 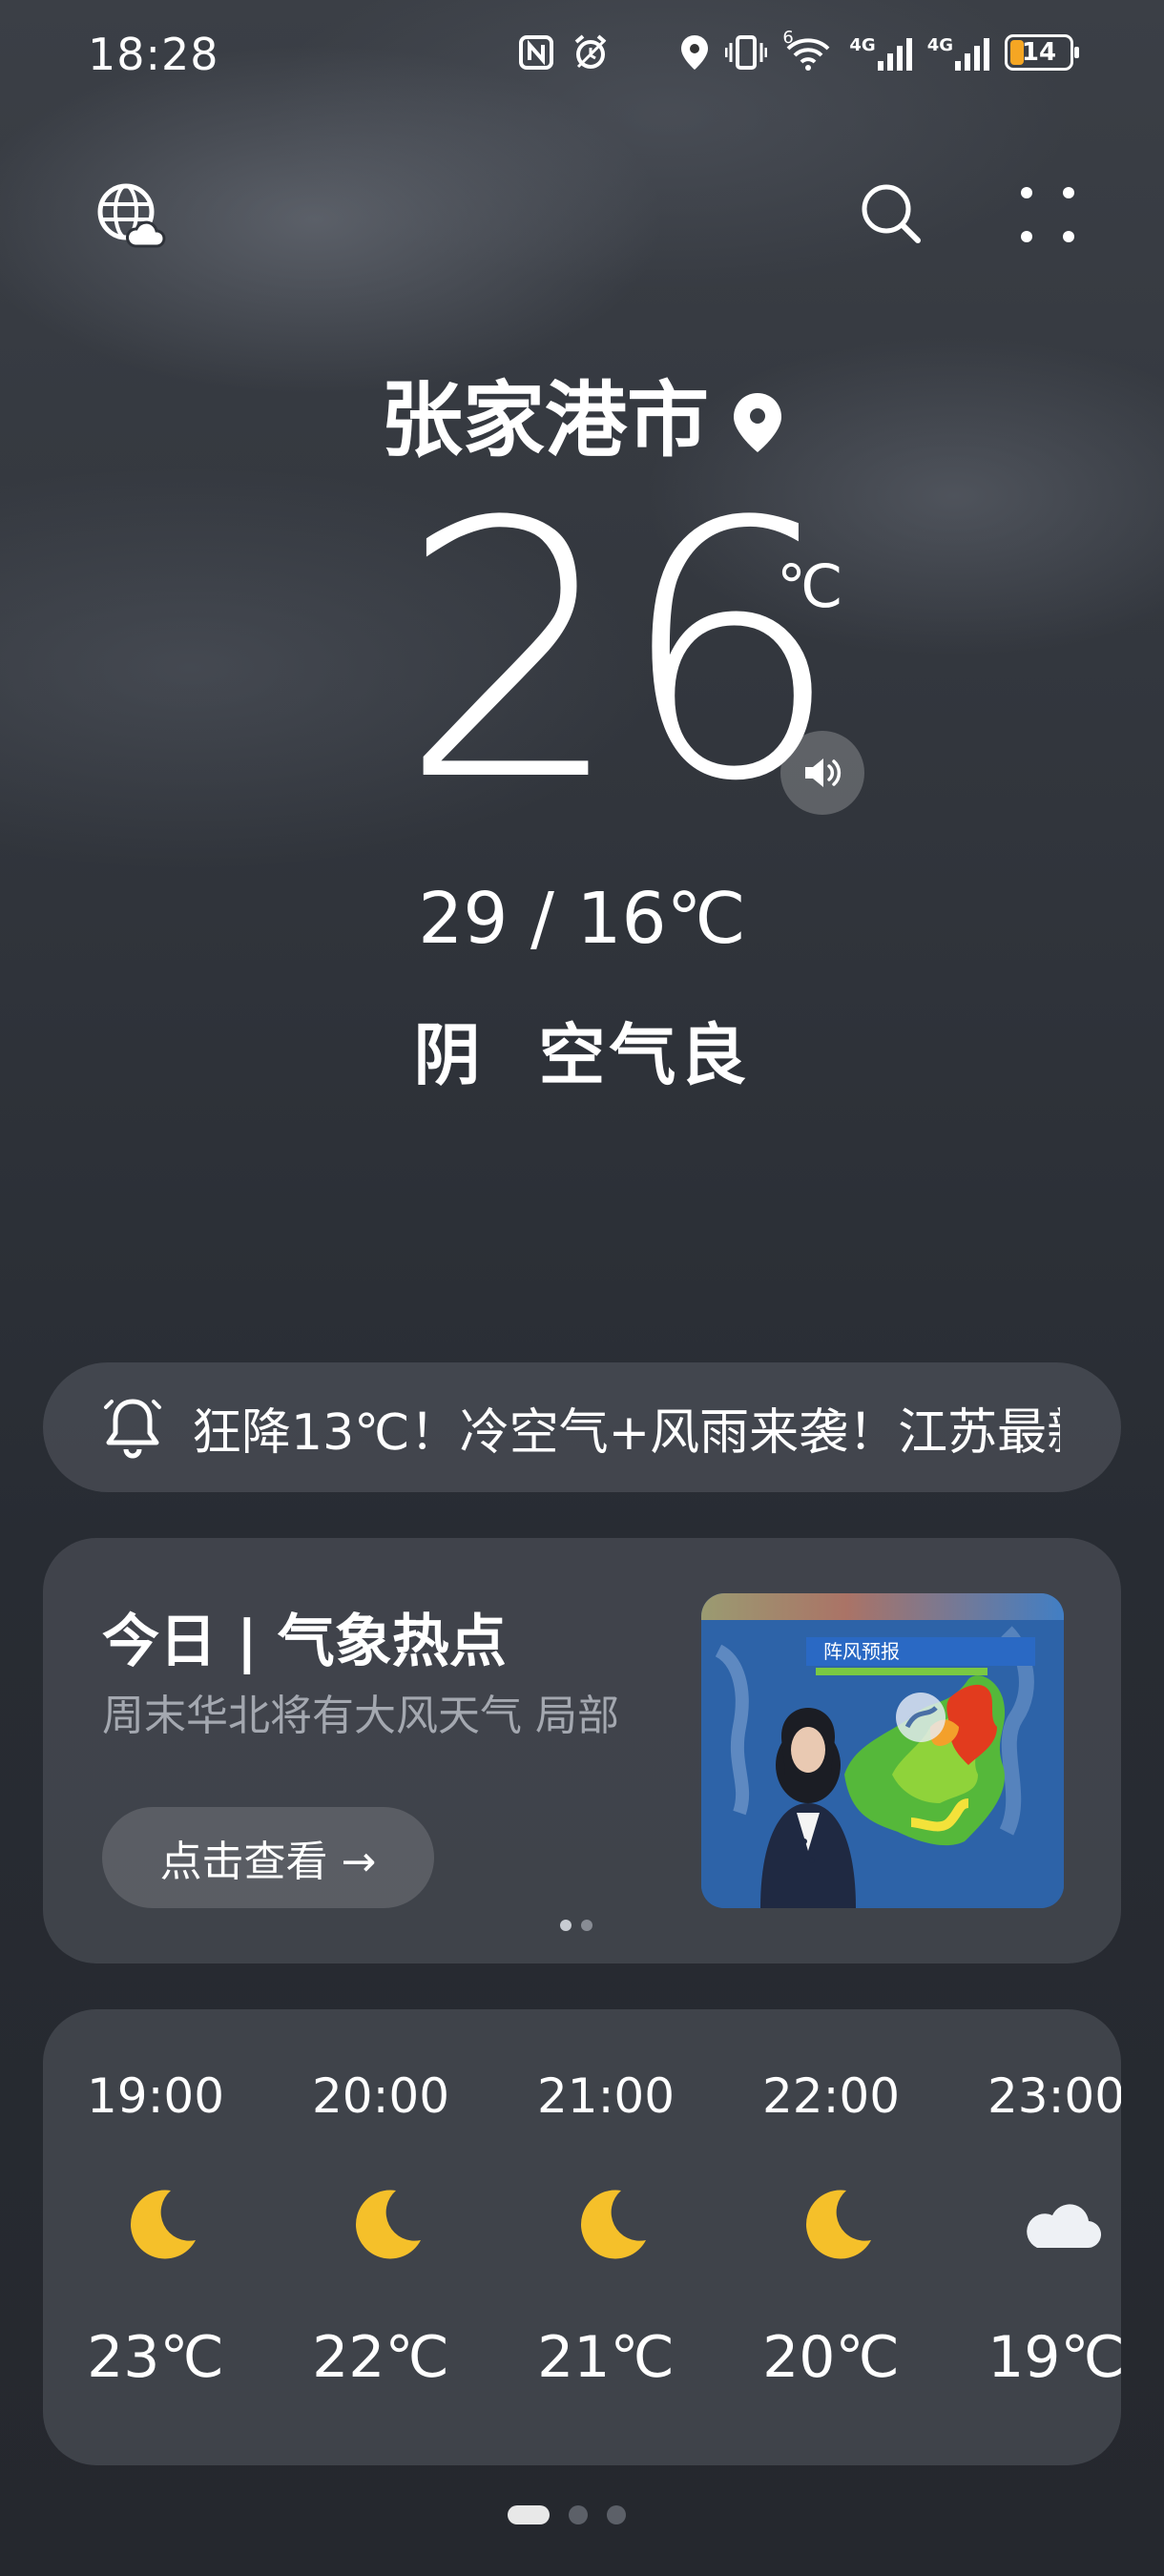 What do you see at coordinates (1054, 2096) in the screenshot?
I see `hour-time: 23:00` at bounding box center [1054, 2096].